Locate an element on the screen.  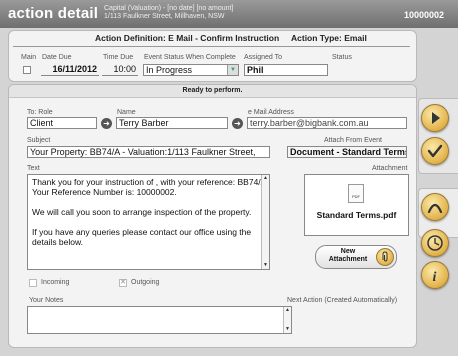
next-action-label: Next Action (Created Automatically) is located at coordinates (342, 300).